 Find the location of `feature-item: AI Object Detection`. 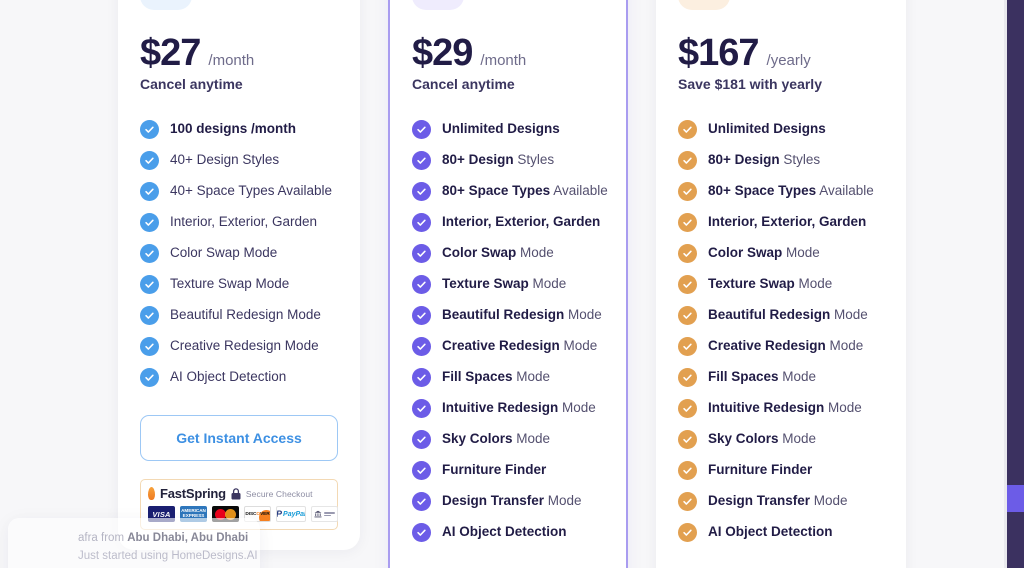

feature-item: AI Object Detection is located at coordinates (239, 377).